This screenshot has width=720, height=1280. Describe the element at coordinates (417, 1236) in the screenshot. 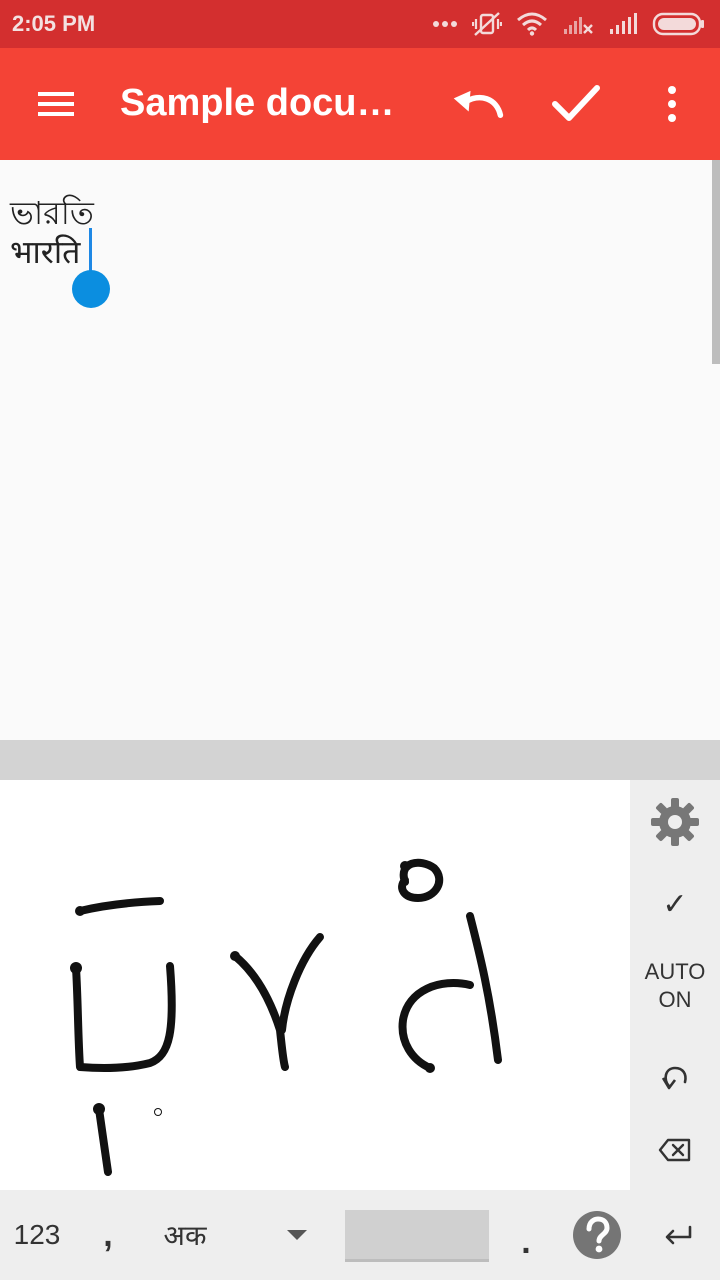

I see `space-key` at that location.